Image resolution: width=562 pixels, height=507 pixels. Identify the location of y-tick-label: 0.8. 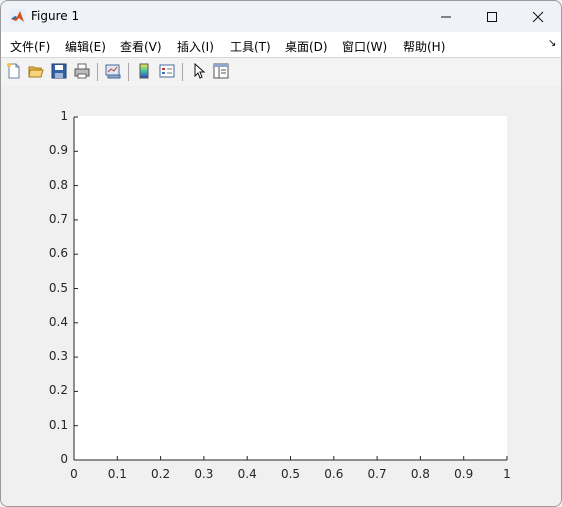
(58, 184).